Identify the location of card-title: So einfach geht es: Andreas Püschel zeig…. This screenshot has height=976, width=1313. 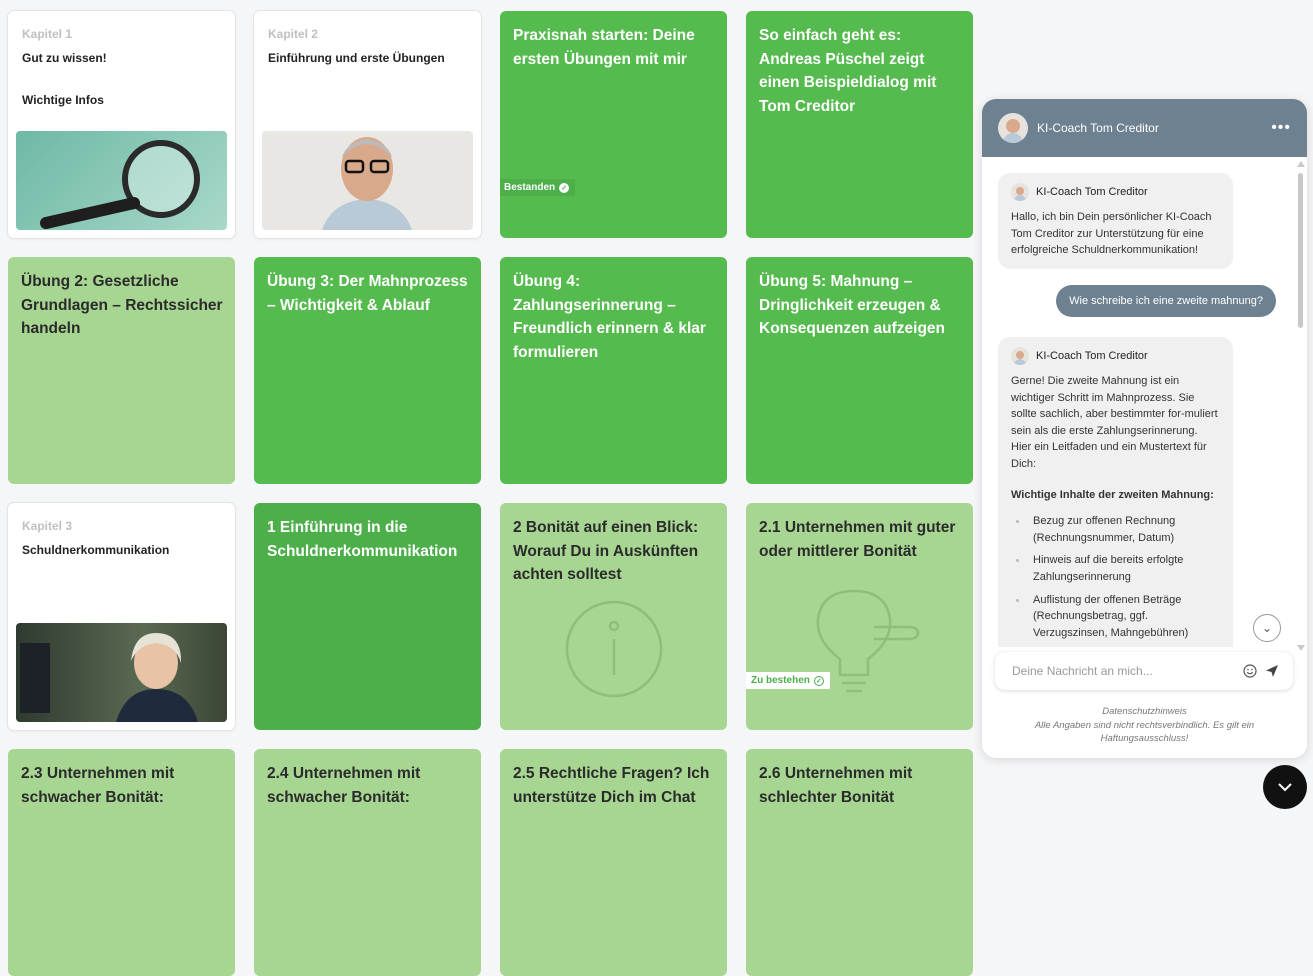
(848, 71).